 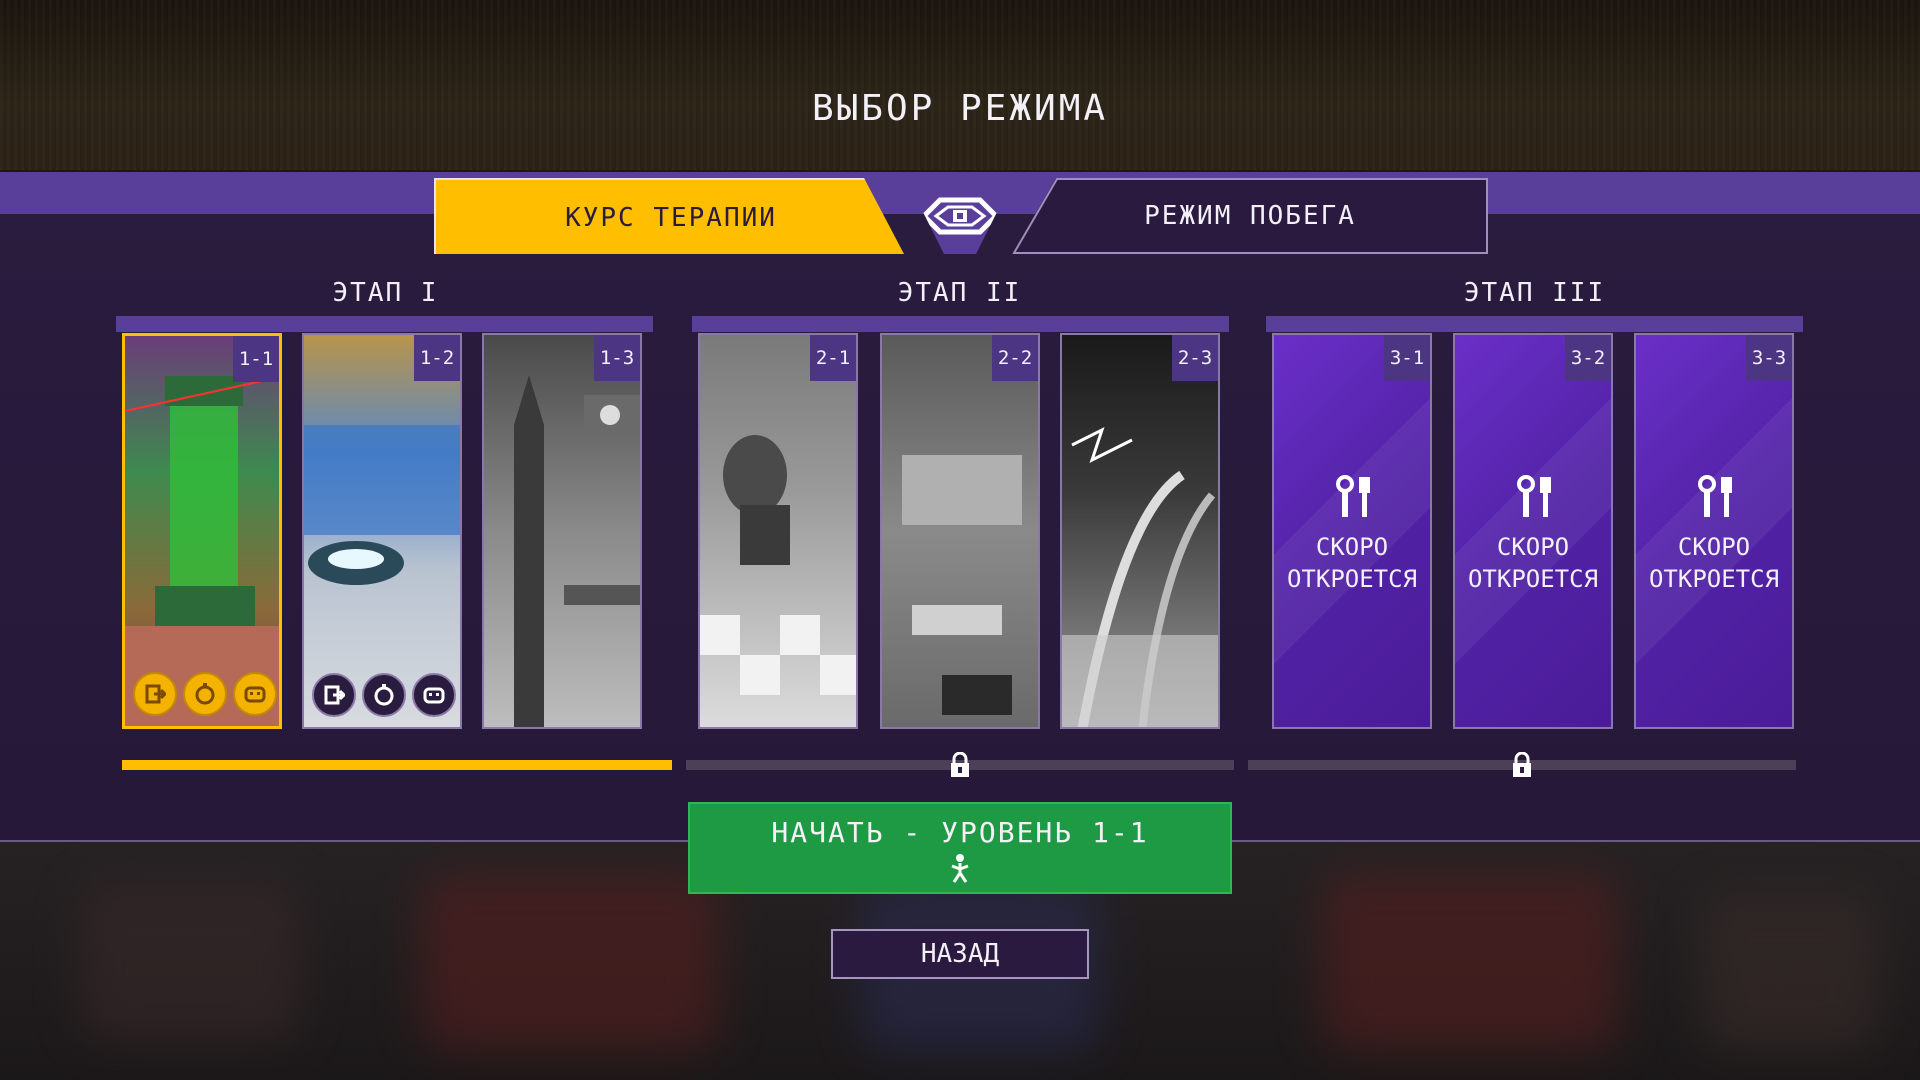 I want to click on level-card-3-1: 3-1 СКОРО ОТКРОЕТСЯ, so click(x=1352, y=531).